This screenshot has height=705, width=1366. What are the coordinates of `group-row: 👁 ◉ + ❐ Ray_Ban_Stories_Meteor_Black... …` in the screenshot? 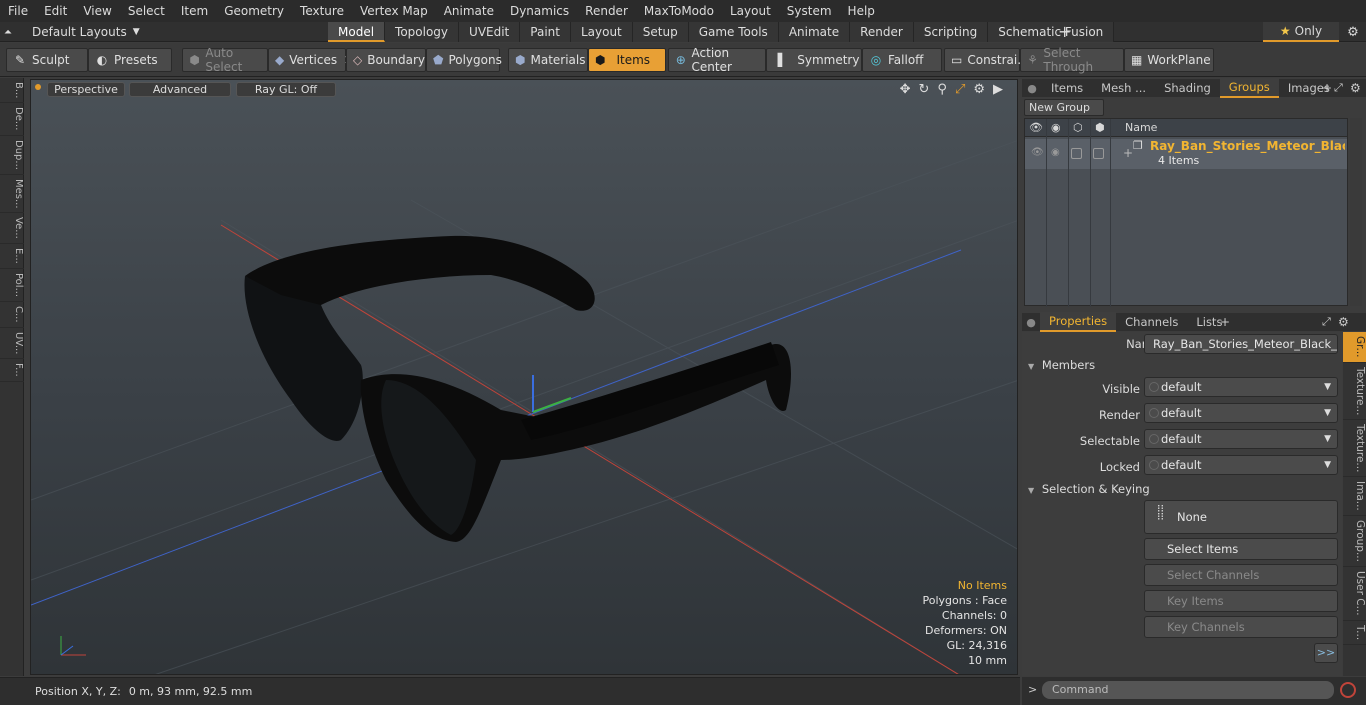 It's located at (1186, 154).